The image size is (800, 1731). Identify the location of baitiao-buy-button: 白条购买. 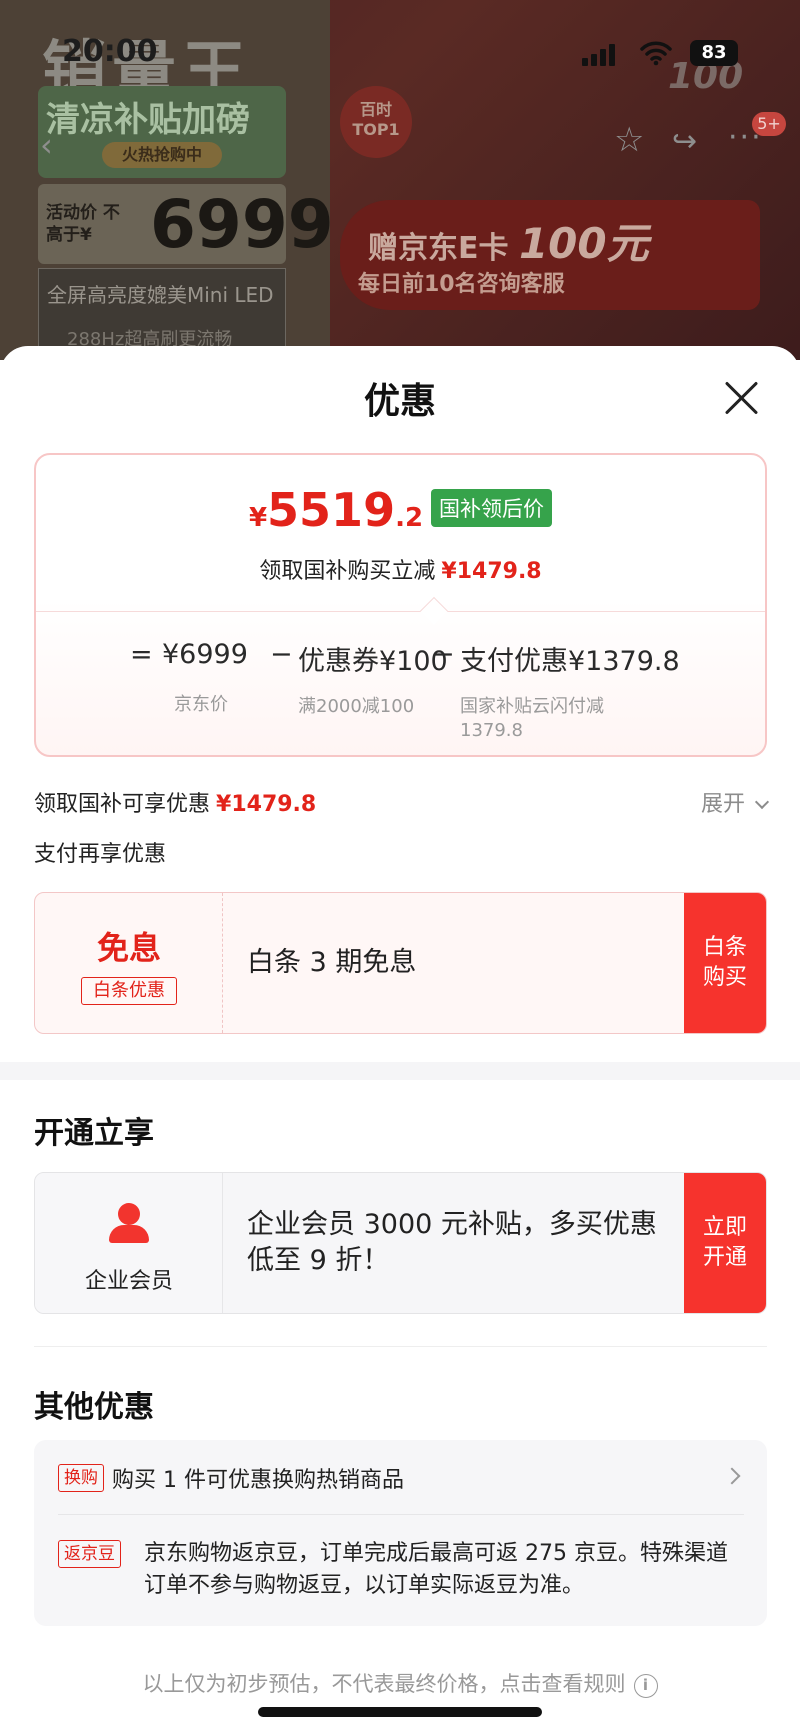
(725, 963).